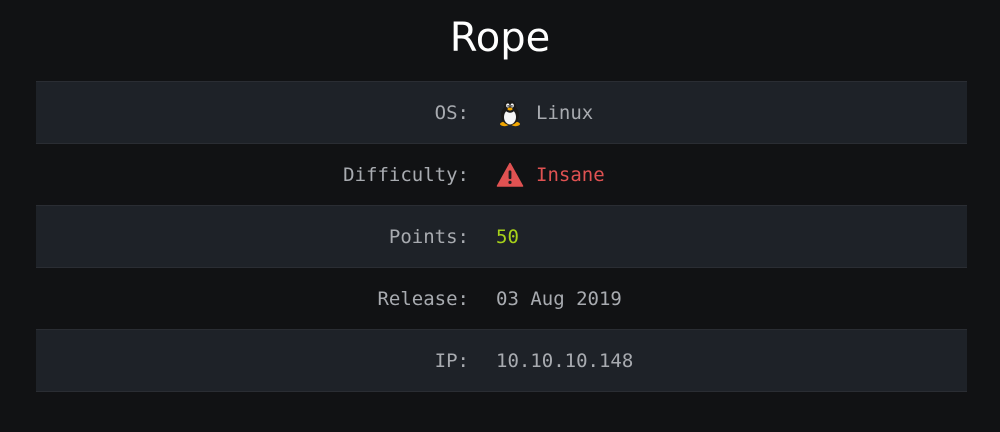 The image size is (1000, 432). What do you see at coordinates (565, 112) in the screenshot?
I see `os-text: Linux` at bounding box center [565, 112].